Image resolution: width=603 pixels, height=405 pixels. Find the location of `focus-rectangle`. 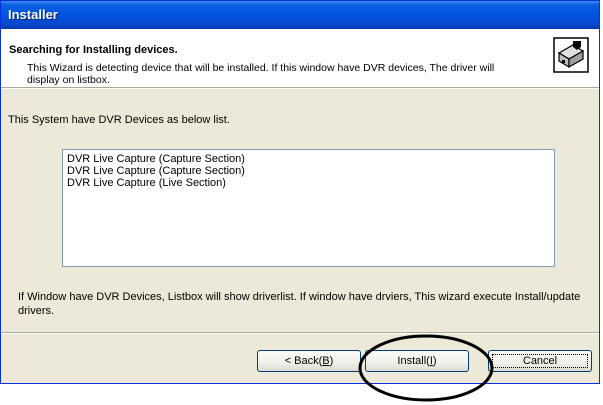

focus-rectangle is located at coordinates (540, 361).